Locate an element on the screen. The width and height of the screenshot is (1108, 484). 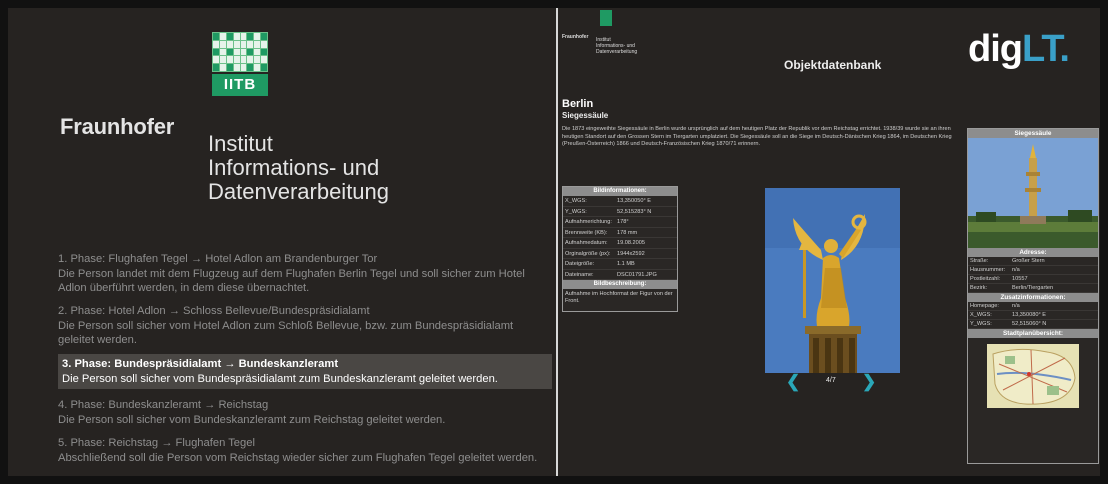
info-value: 1.1 MB is located at coordinates (626, 264).